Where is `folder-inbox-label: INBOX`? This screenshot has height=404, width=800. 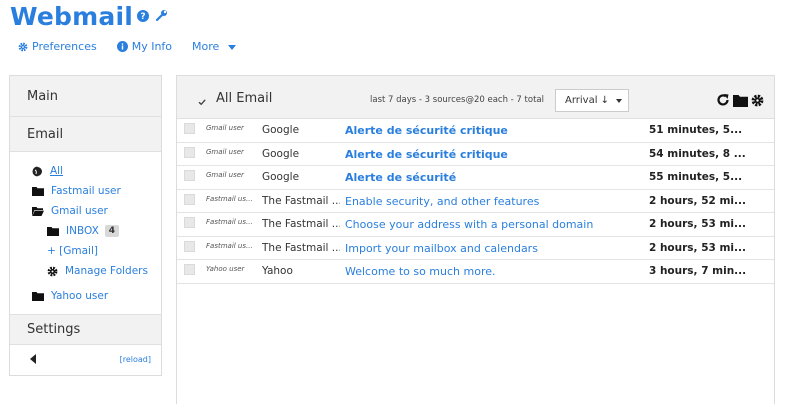
folder-inbox-label: INBOX is located at coordinates (82, 231).